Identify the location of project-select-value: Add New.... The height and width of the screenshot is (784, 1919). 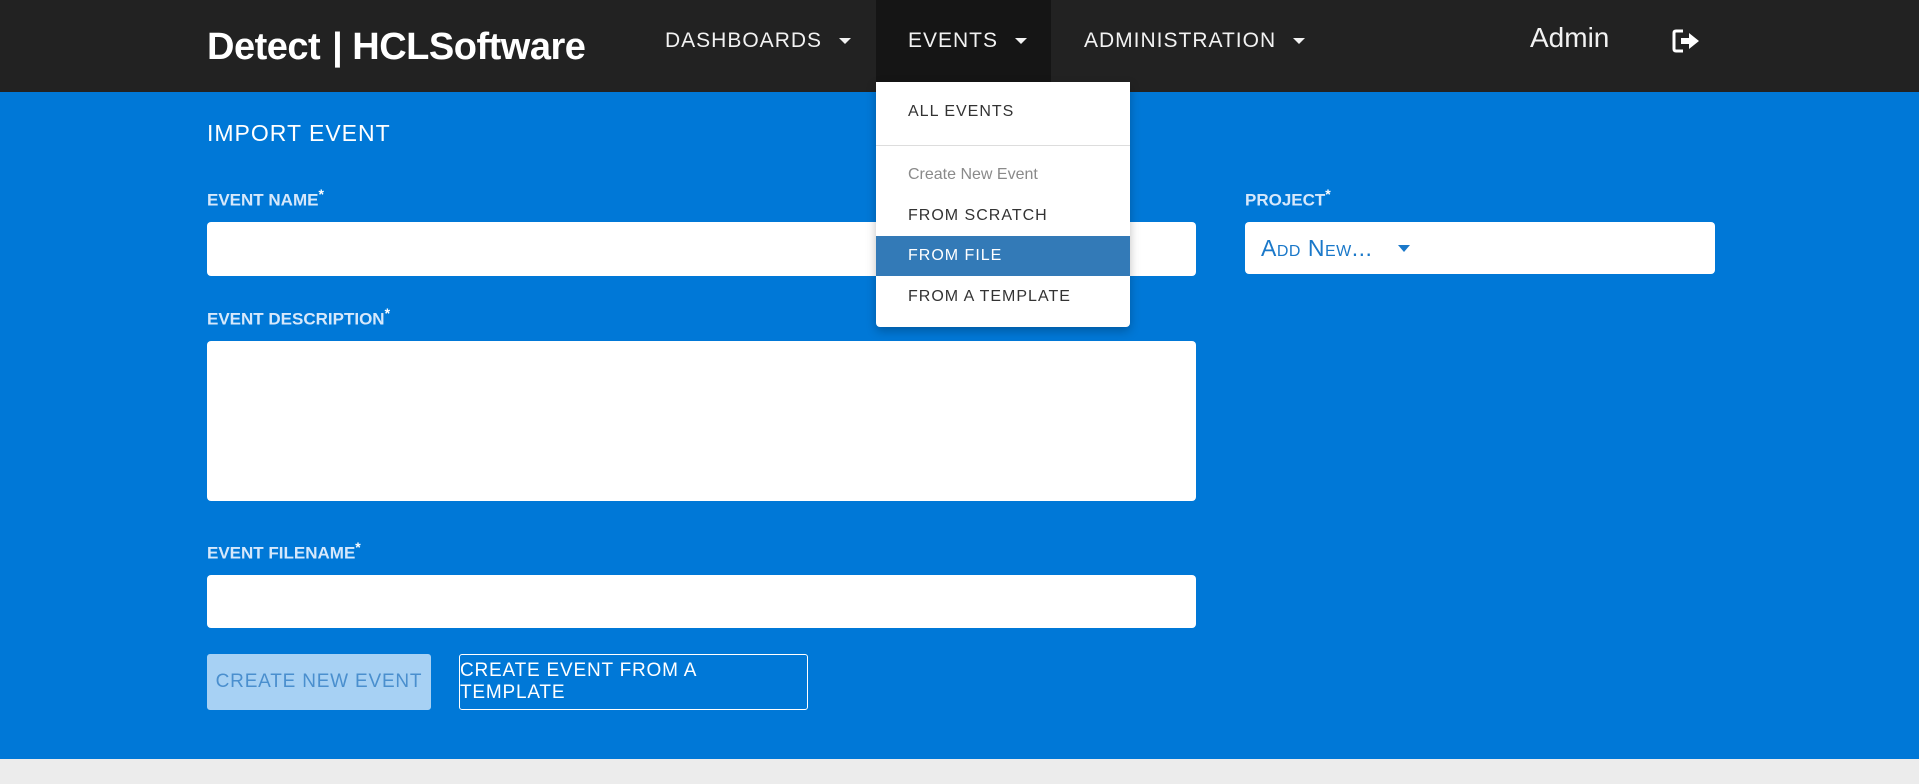
(1317, 247).